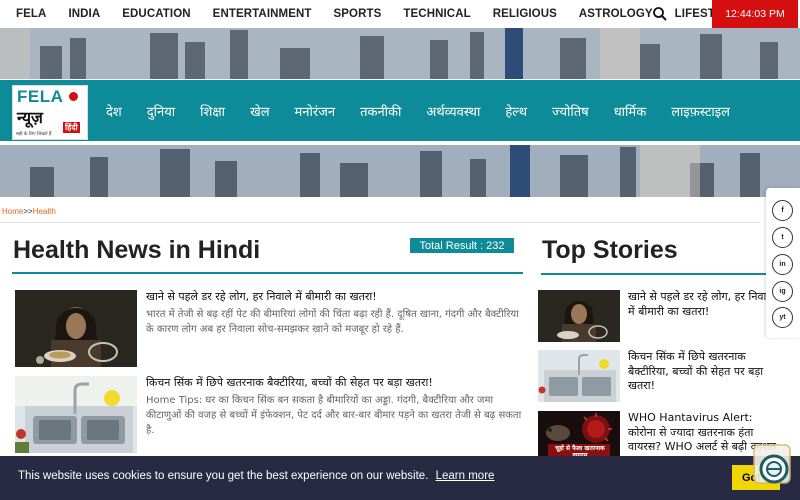 This screenshot has height=500, width=800. What do you see at coordinates (30, 117) in the screenshot?
I see `logo-news-text: न्यूज़` at bounding box center [30, 117].